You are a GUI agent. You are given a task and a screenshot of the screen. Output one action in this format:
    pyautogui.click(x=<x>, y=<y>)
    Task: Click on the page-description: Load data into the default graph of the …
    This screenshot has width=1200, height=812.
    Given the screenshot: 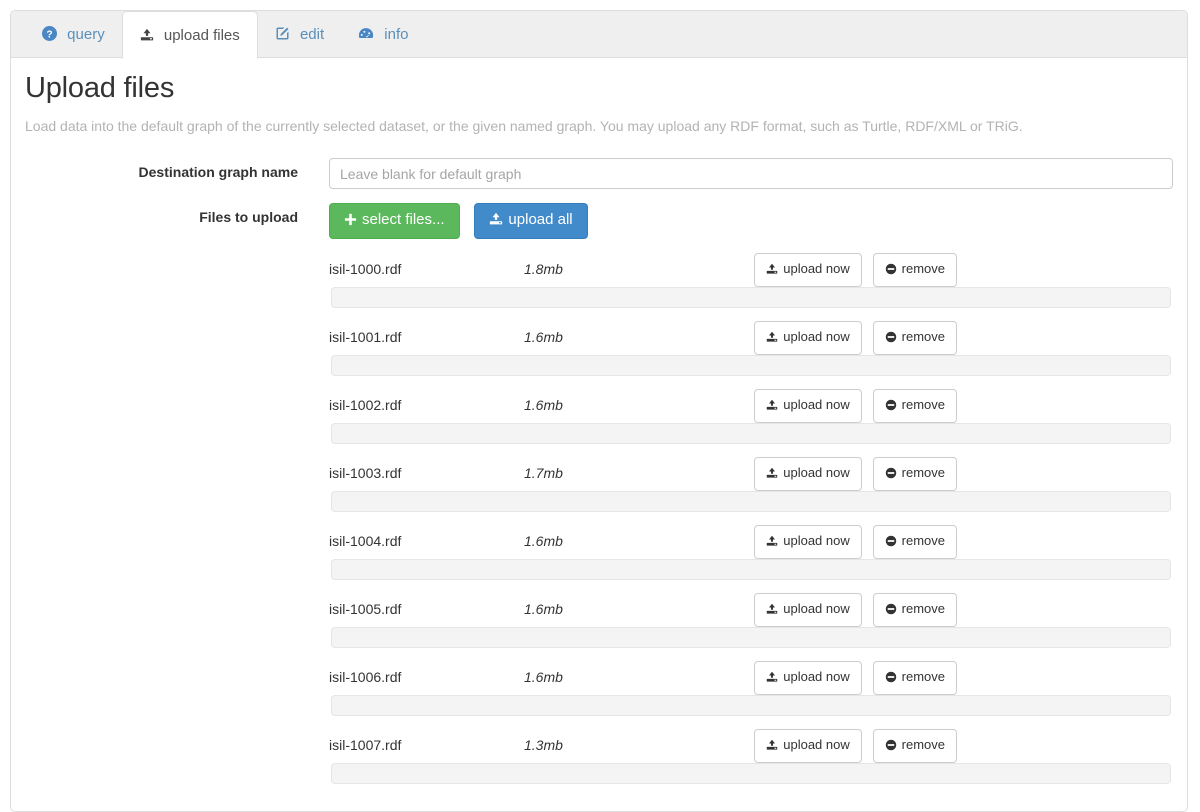 What is the action you would take?
    pyautogui.click(x=524, y=126)
    